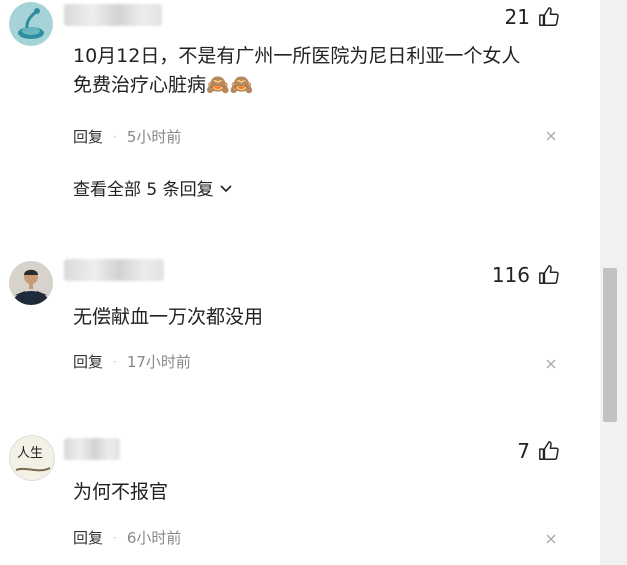 The width and height of the screenshot is (627, 565). Describe the element at coordinates (523, 451) in the screenshot. I see `like-count: 7` at that location.